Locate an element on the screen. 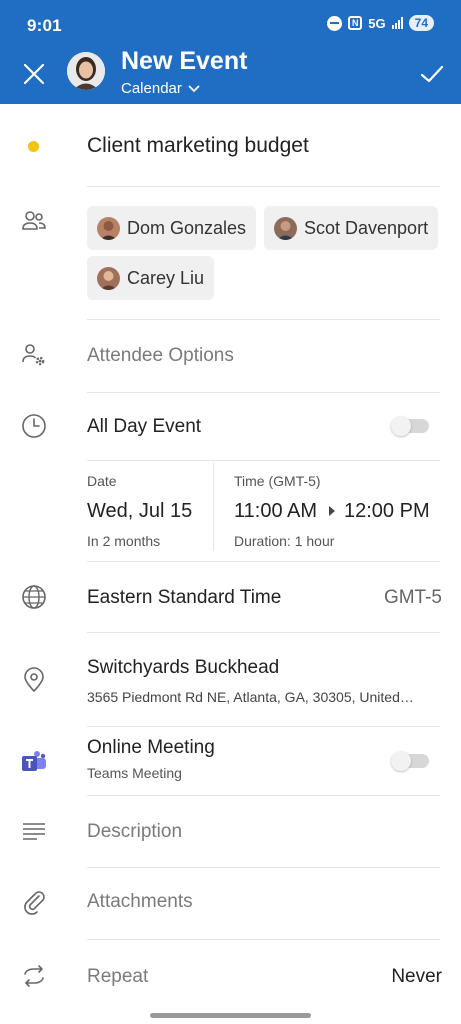 This screenshot has width=461, height=1024. timezone-name: Eastern Standard Time is located at coordinates (184, 598).